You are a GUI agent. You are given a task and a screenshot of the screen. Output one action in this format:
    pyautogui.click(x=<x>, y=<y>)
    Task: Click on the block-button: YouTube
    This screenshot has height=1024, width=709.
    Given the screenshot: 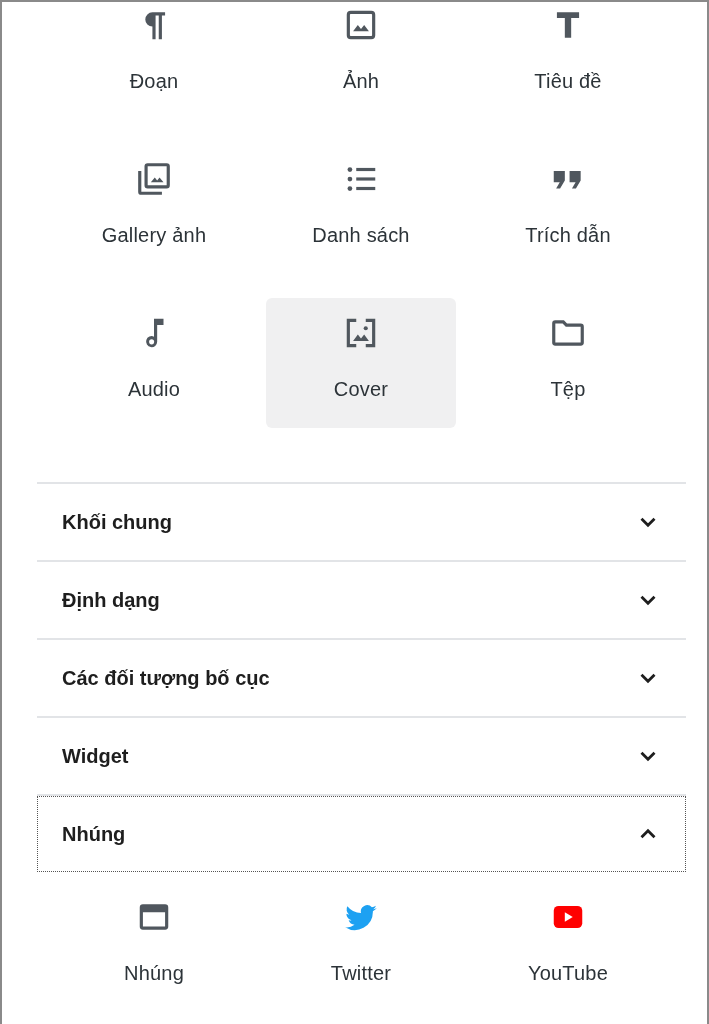 What is the action you would take?
    pyautogui.click(x=568, y=947)
    